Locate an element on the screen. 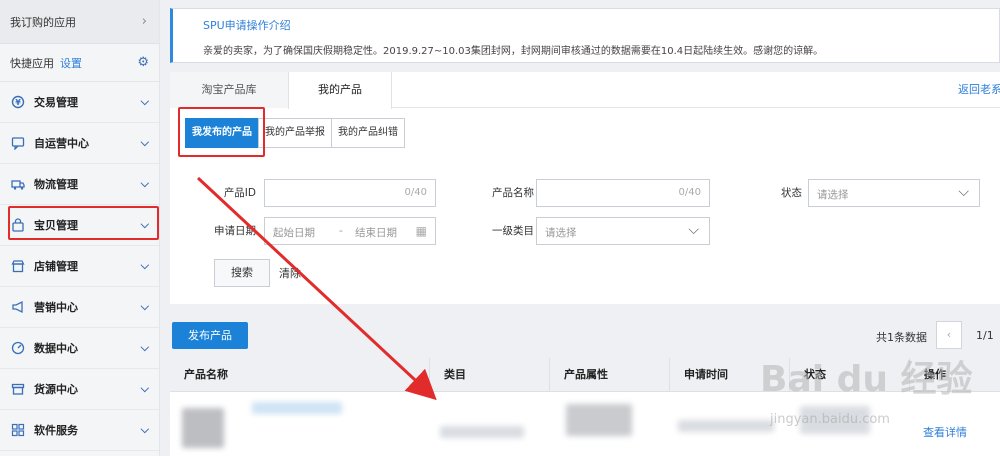 This screenshot has width=1000, height=456. watermark-logo: Bai du 经验 is located at coordinates (866, 379).